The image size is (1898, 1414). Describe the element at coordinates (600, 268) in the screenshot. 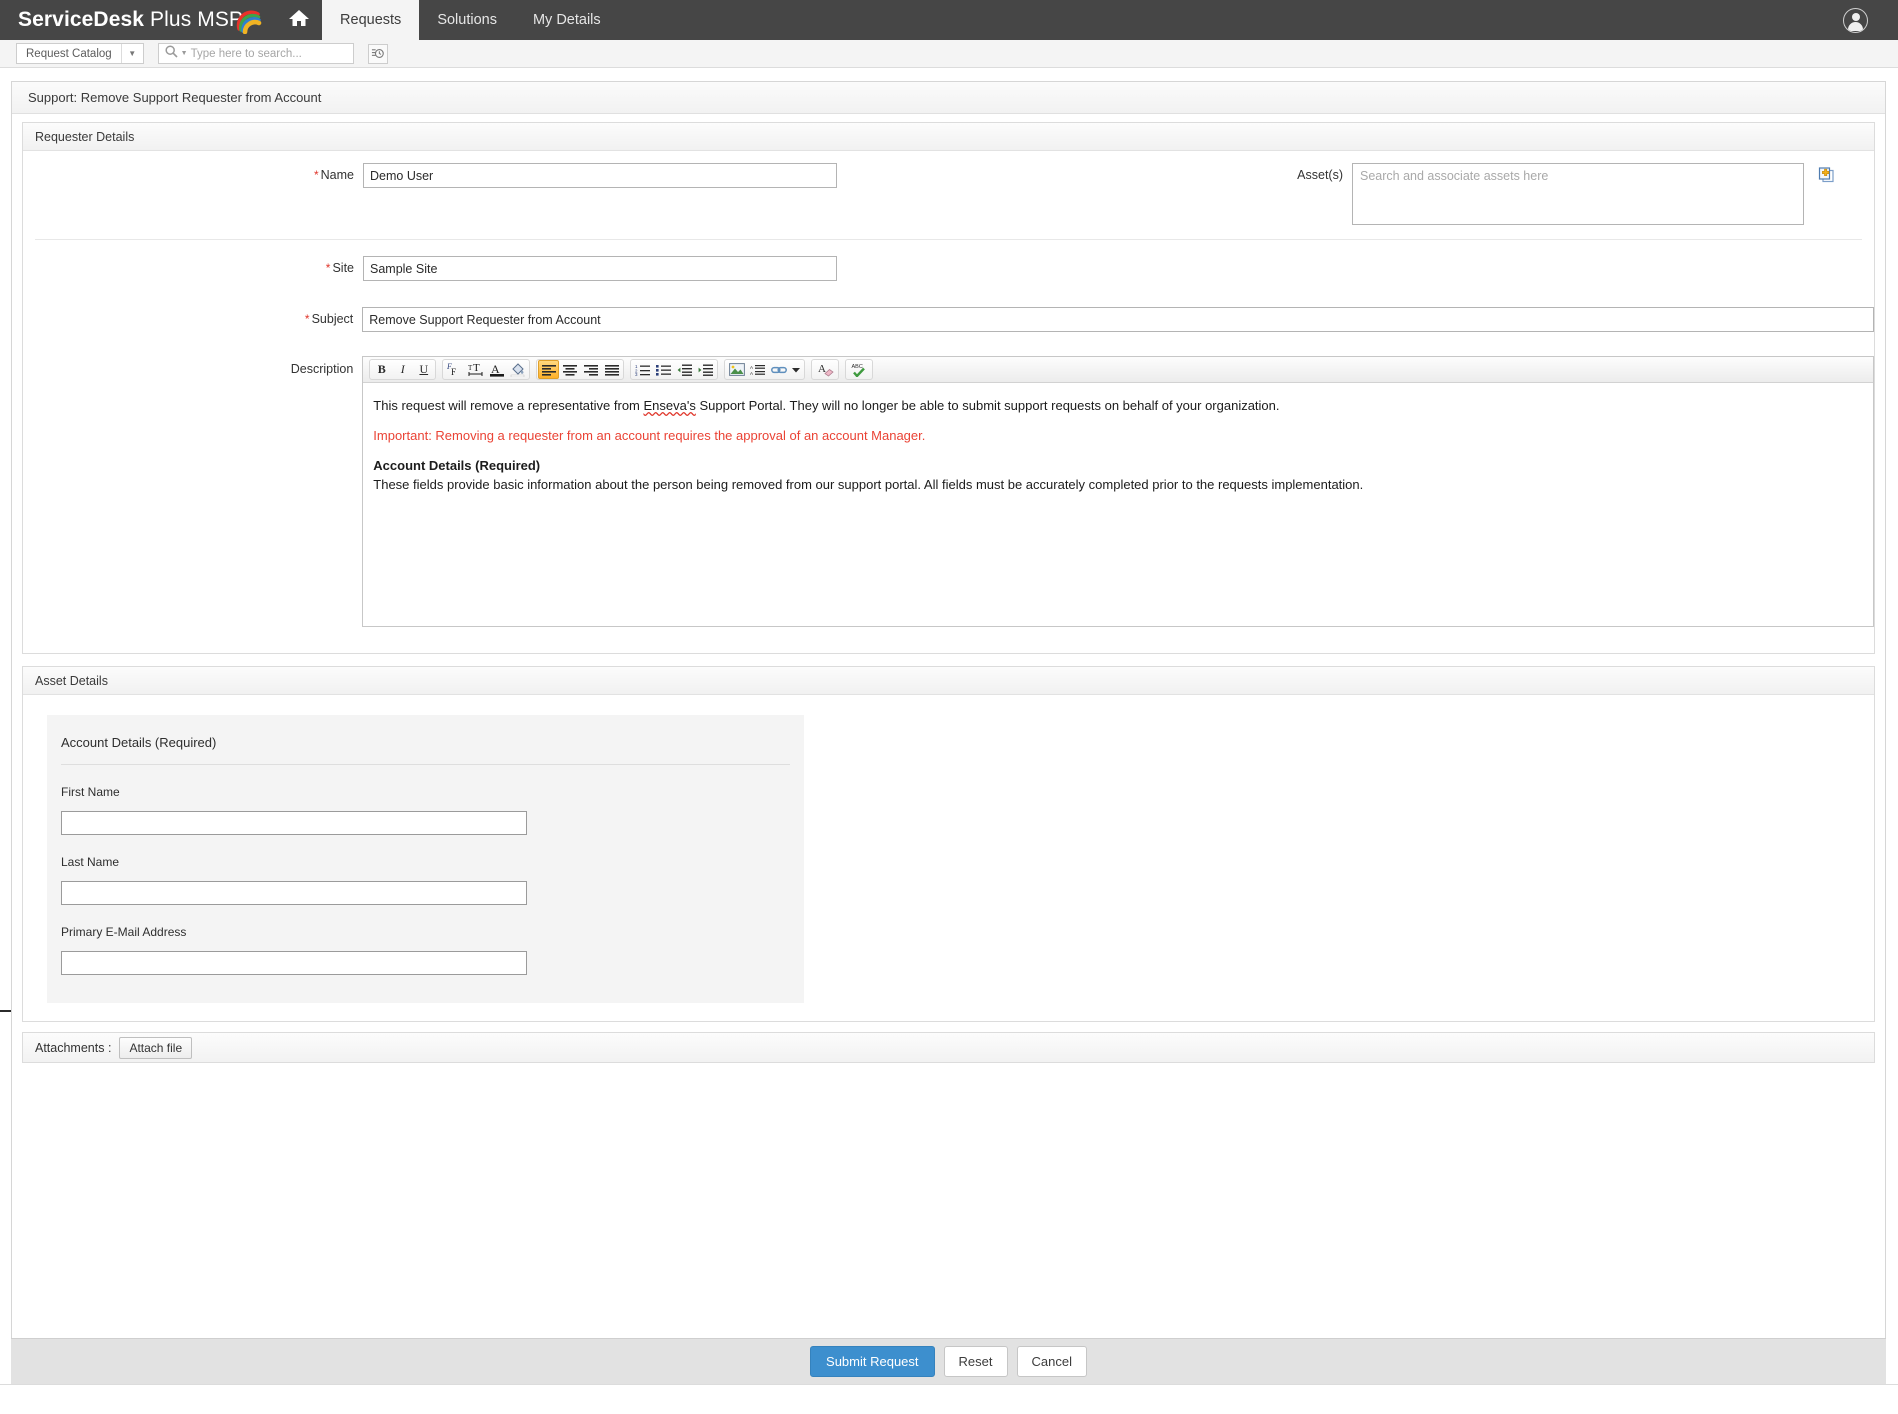

I see `site-input: Sample Site` at that location.